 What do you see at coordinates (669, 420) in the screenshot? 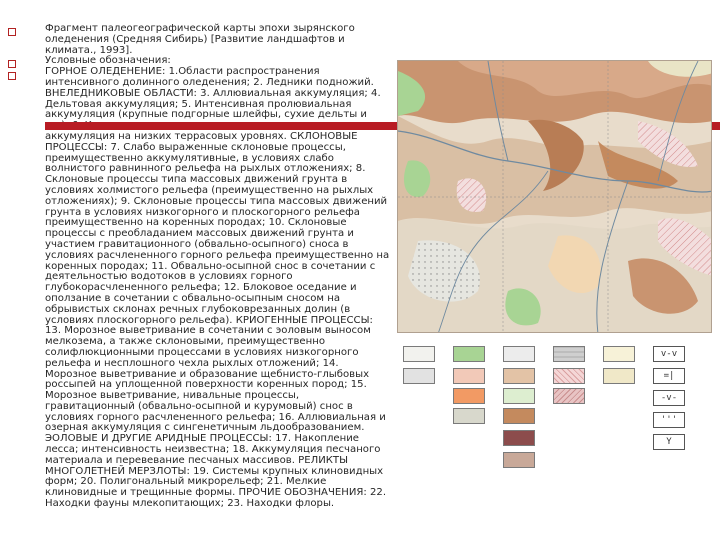
I see `crack-symbol-icon: '''` at bounding box center [669, 420].